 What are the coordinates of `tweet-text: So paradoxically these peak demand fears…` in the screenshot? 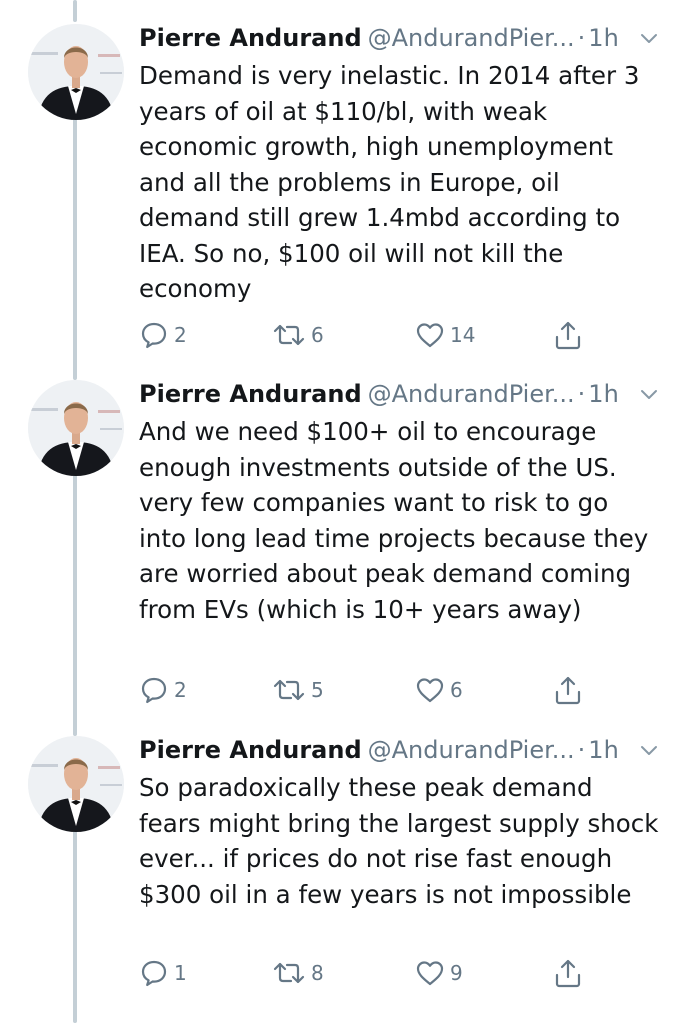 It's located at (399, 841).